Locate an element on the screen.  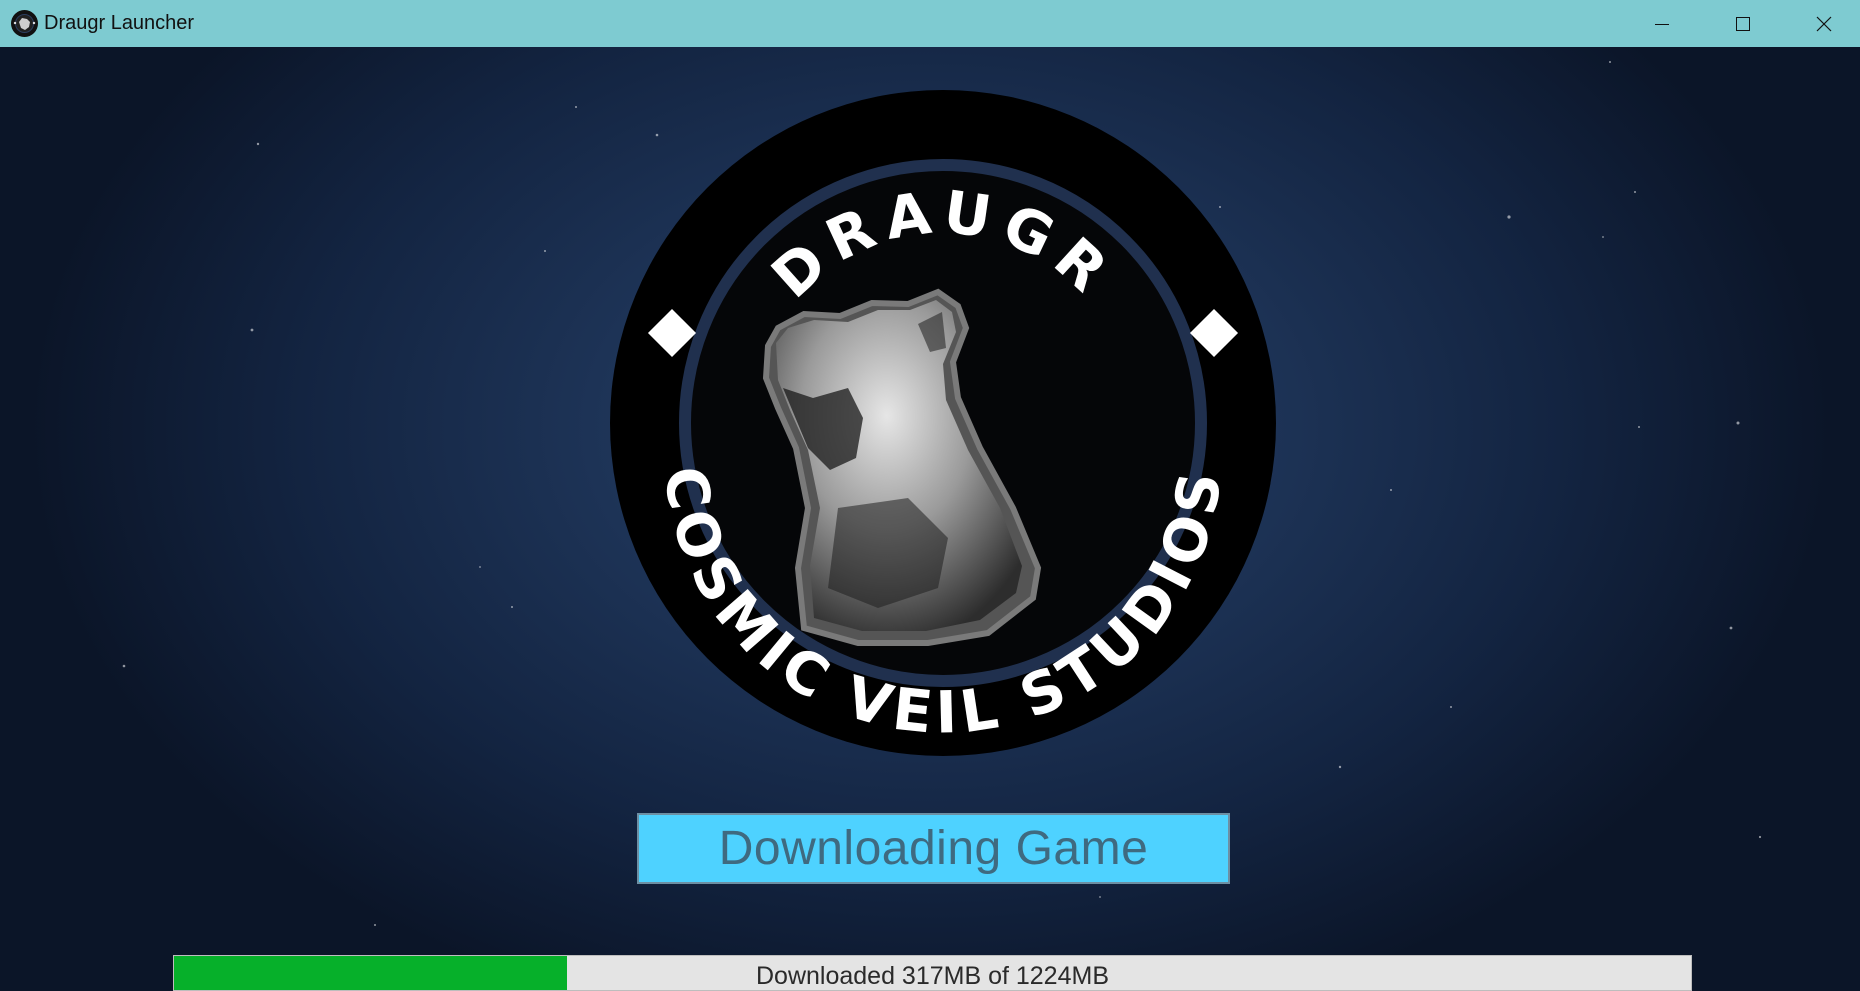
maximize-icon is located at coordinates (1743, 23).